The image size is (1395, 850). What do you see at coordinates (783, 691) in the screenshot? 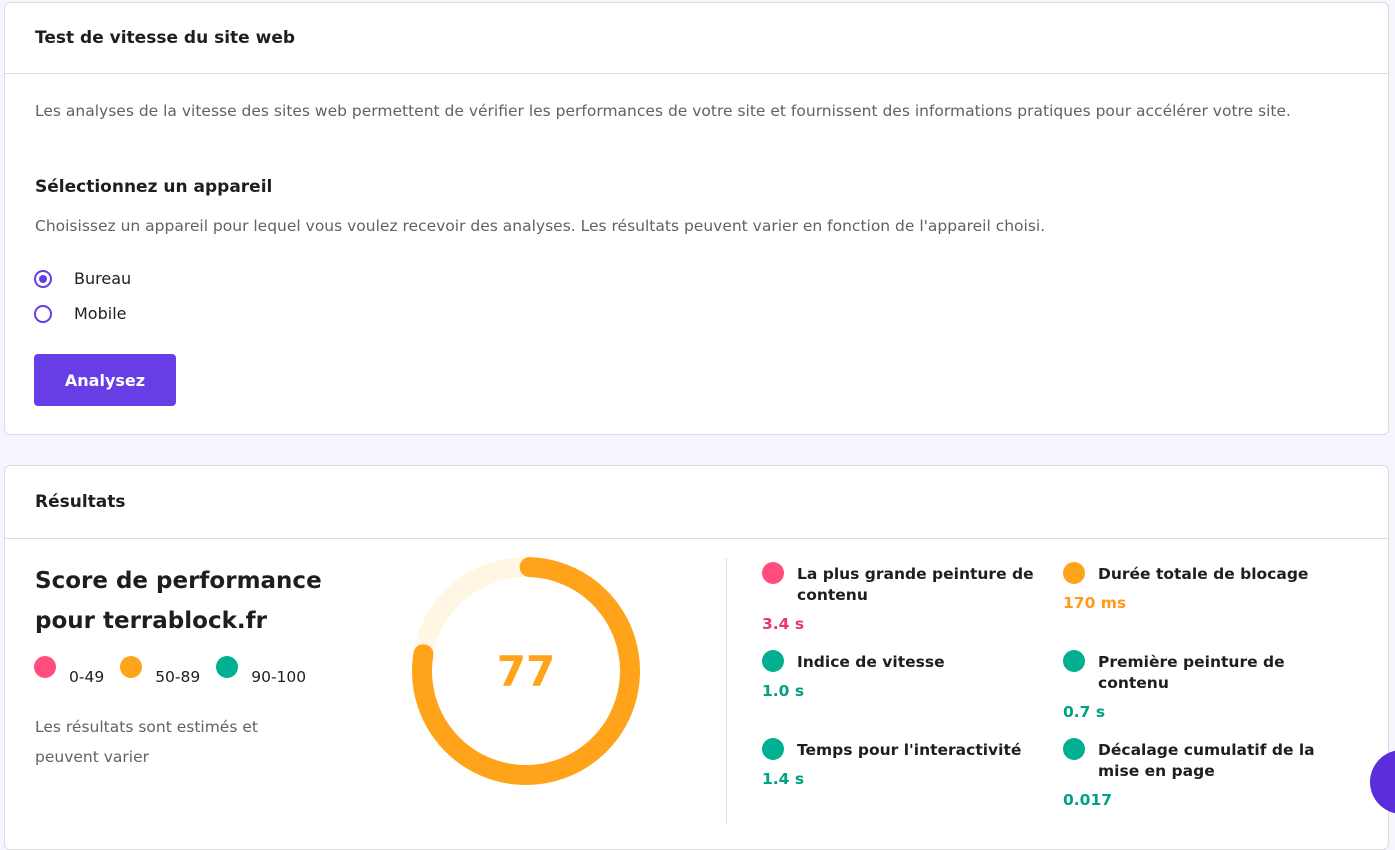
I see `metric-value: 1.0 s` at bounding box center [783, 691].